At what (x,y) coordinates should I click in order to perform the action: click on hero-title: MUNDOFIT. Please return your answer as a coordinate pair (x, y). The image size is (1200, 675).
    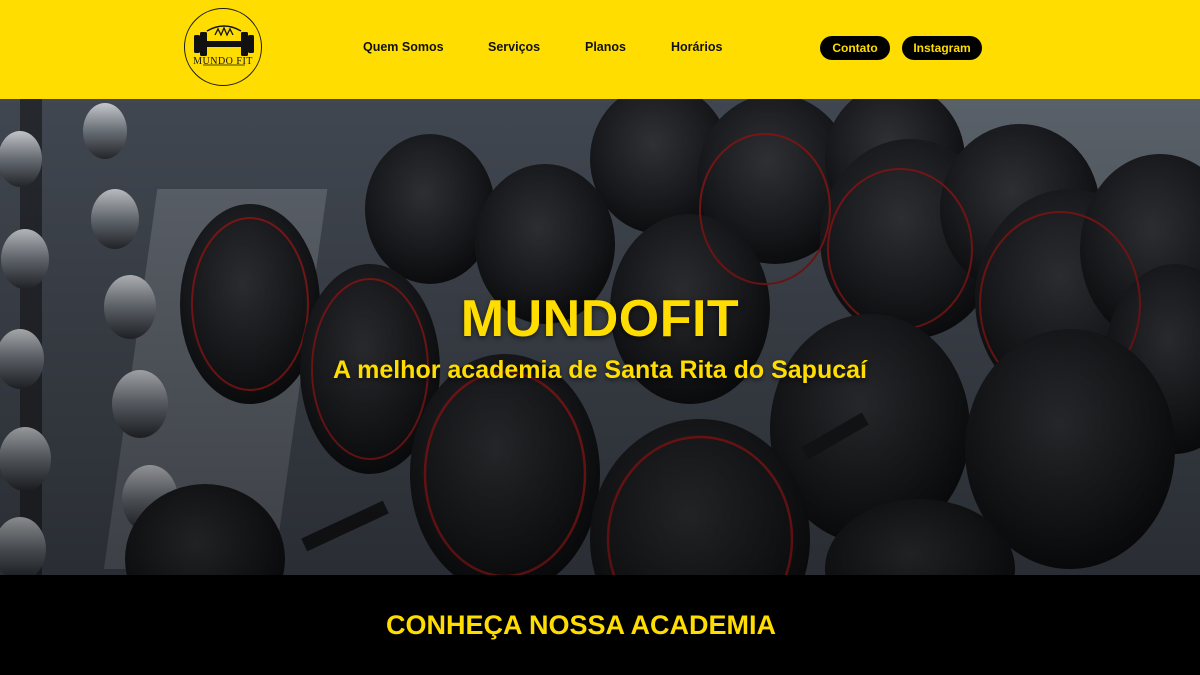
    Looking at the image, I should click on (600, 319).